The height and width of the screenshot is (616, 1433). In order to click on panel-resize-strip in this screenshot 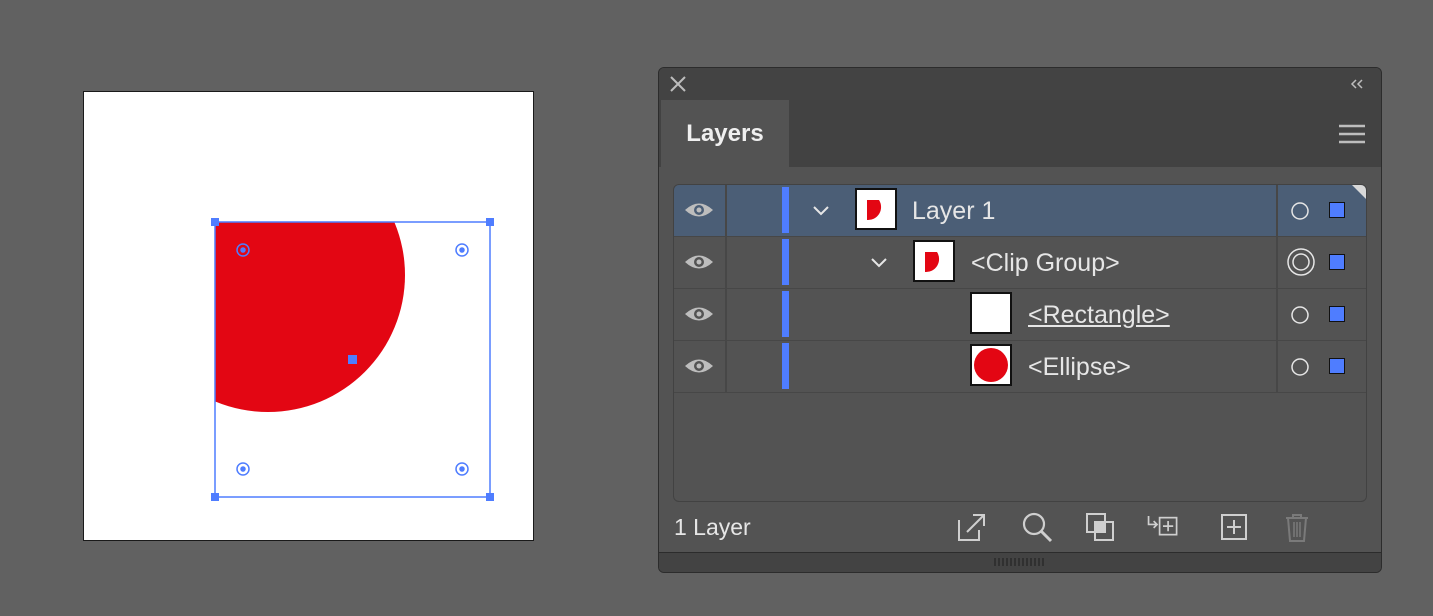, I will do `click(1020, 562)`.